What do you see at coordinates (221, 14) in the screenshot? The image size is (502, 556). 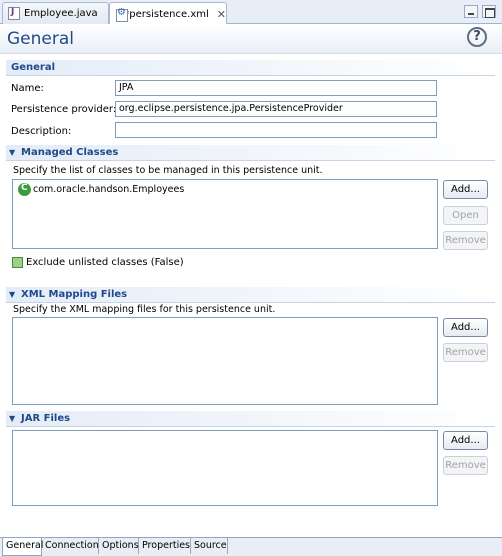 I see `close-icon: ✕` at bounding box center [221, 14].